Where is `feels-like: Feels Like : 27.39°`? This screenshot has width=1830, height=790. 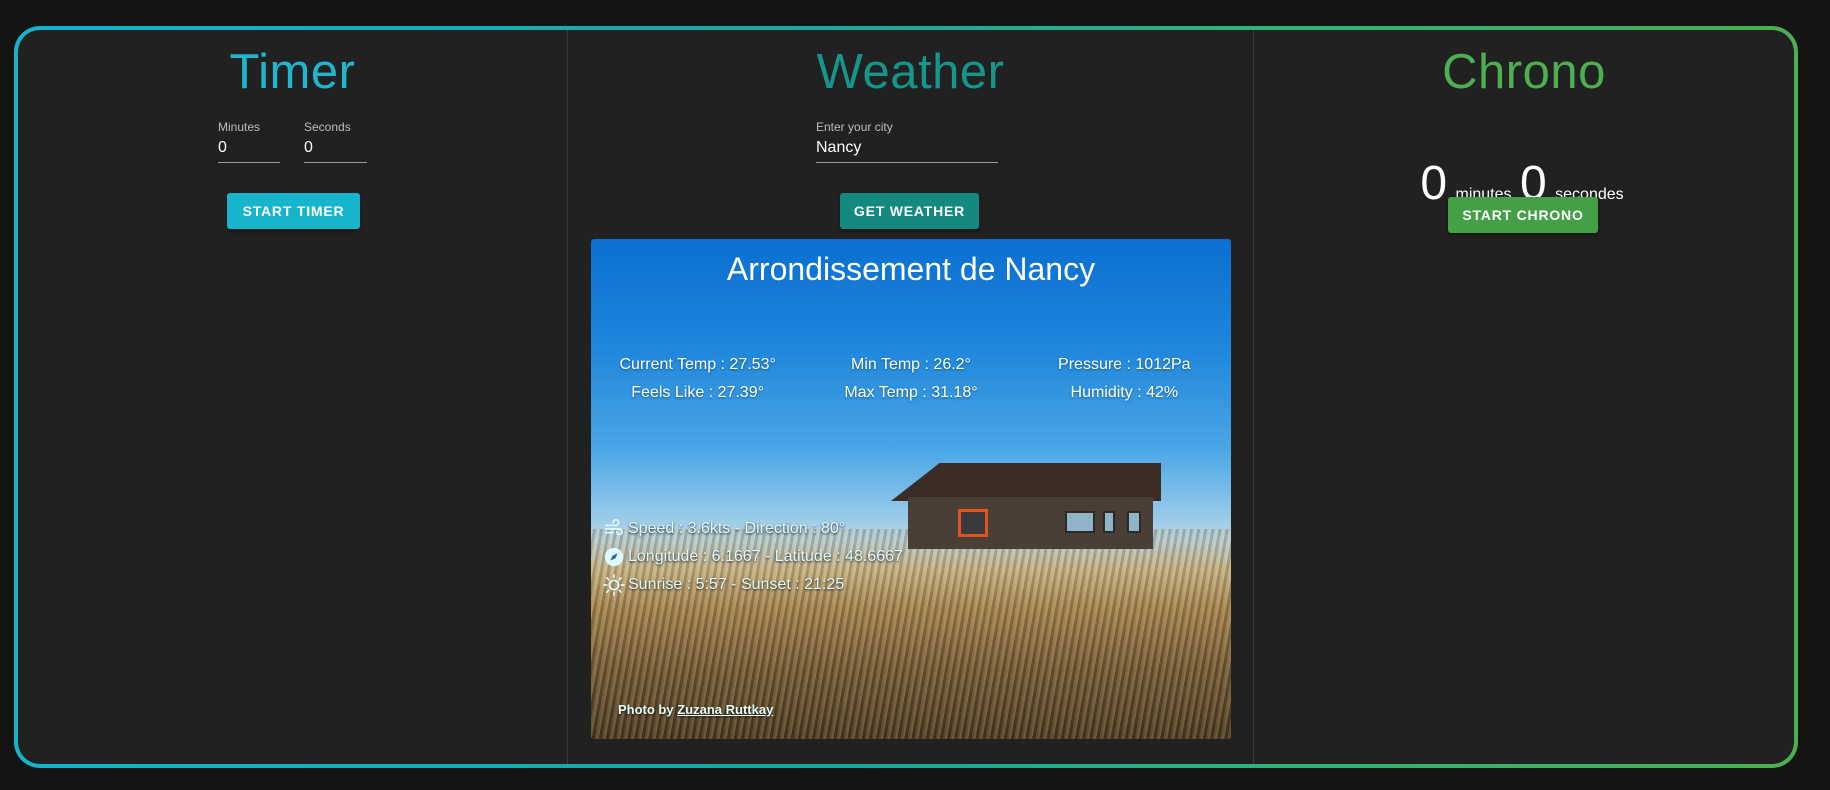
feels-like: Feels Like : 27.39° is located at coordinates (697, 392).